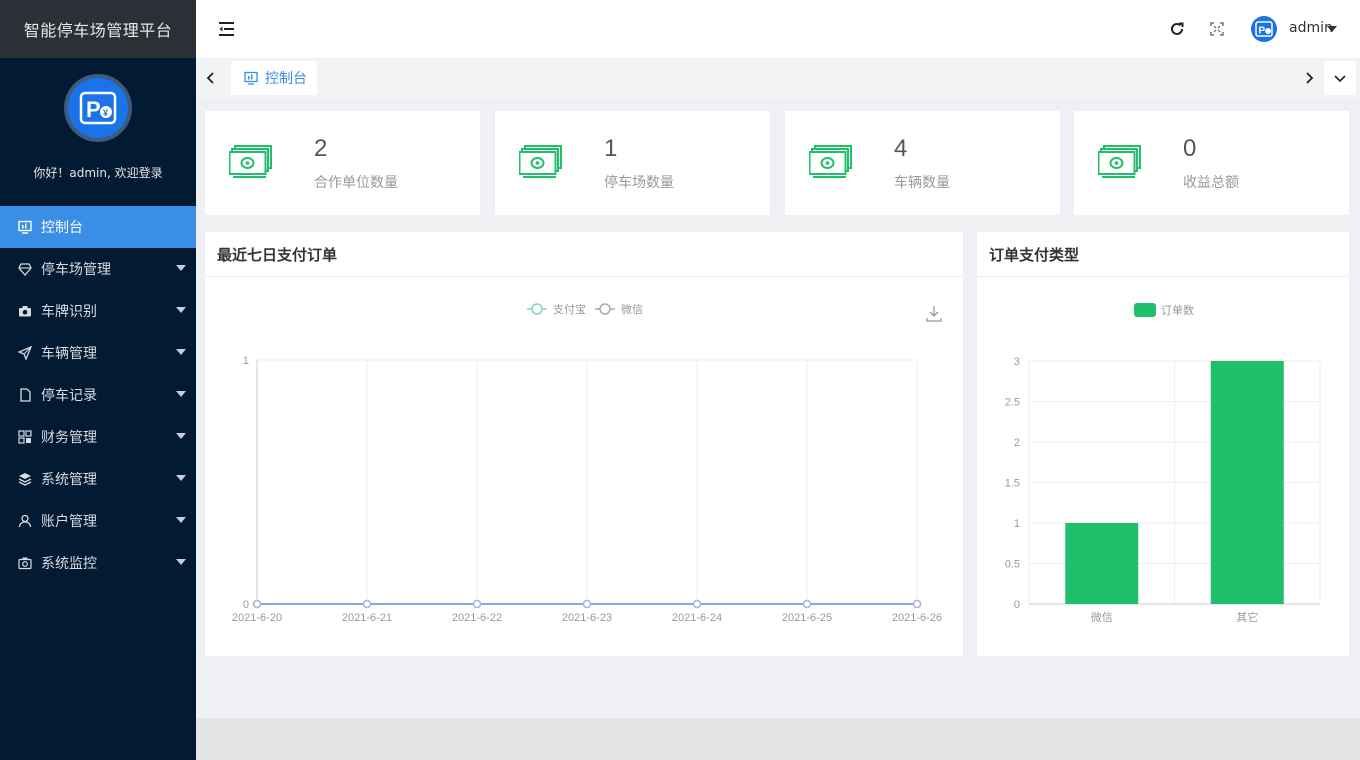 This screenshot has height=760, width=1360. I want to click on sidebar-item-vehicles: 车辆管理, so click(98, 353).